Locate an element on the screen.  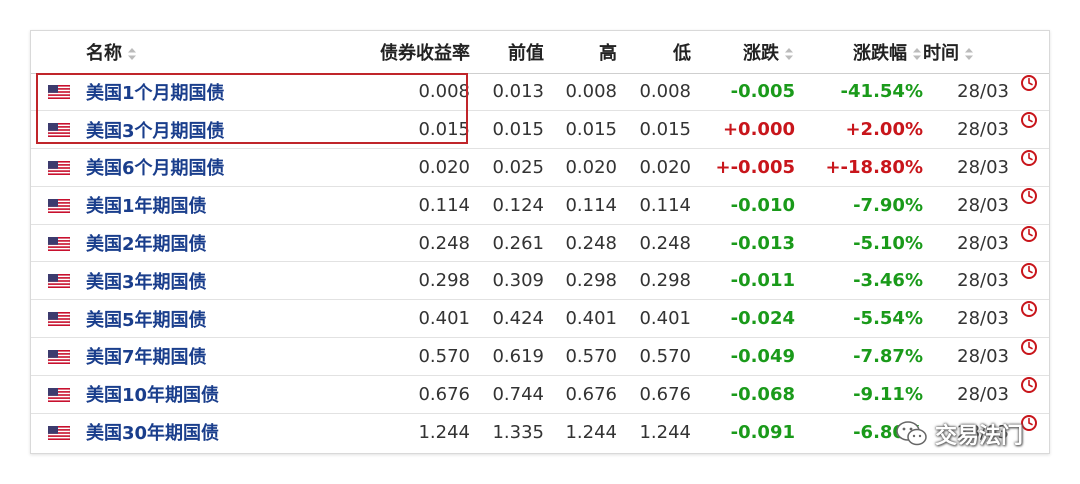
table-header-row: 名称 债券收益率 前值 高 低 涨跌 涨跌幅 时间 is located at coordinates (540, 52).